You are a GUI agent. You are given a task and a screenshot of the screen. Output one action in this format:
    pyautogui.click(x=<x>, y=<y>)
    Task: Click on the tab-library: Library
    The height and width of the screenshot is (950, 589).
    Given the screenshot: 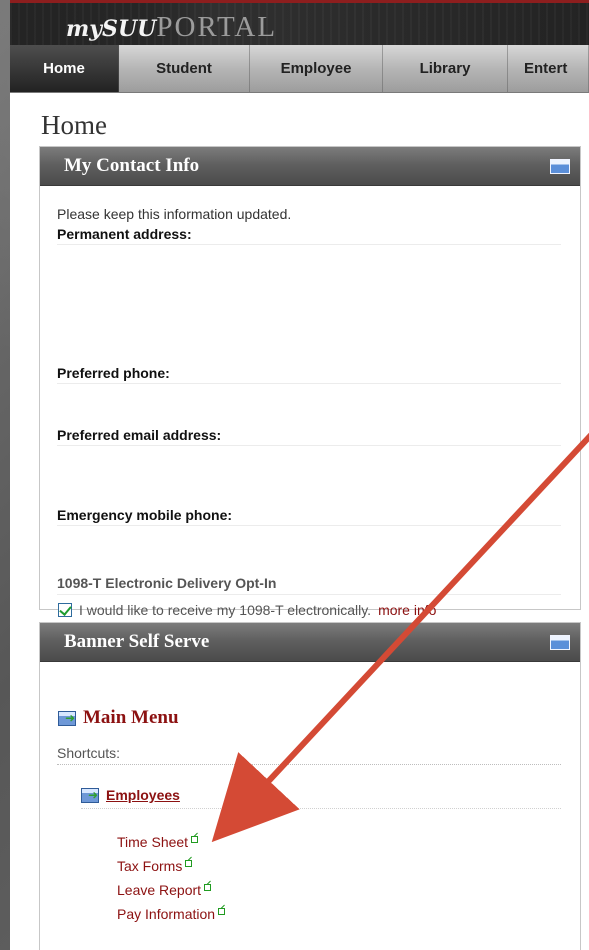 What is the action you would take?
    pyautogui.click(x=445, y=68)
    